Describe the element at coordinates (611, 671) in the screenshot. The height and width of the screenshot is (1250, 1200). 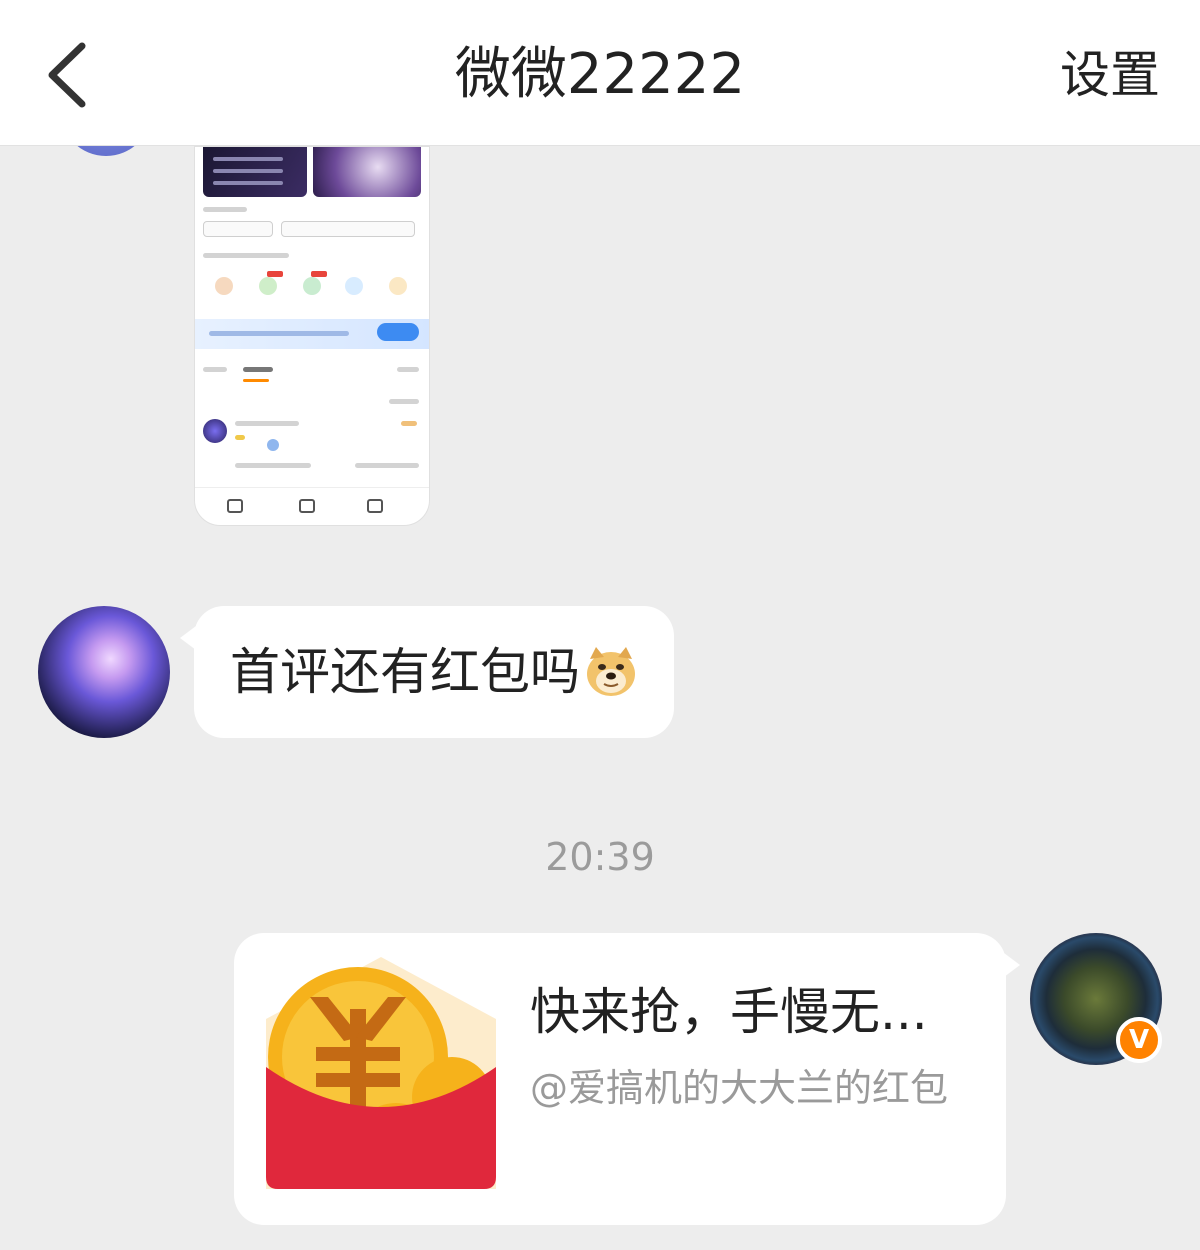
I see `doge-emoji-icon` at that location.